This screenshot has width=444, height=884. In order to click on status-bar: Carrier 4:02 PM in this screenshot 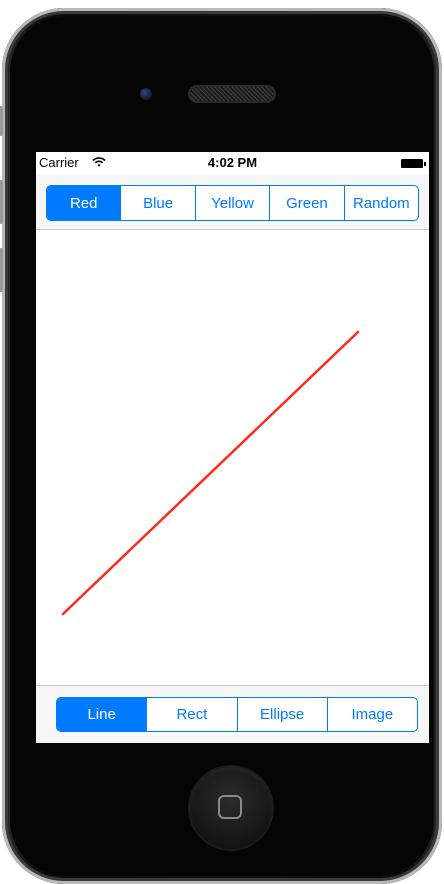, I will do `click(232, 163)`.